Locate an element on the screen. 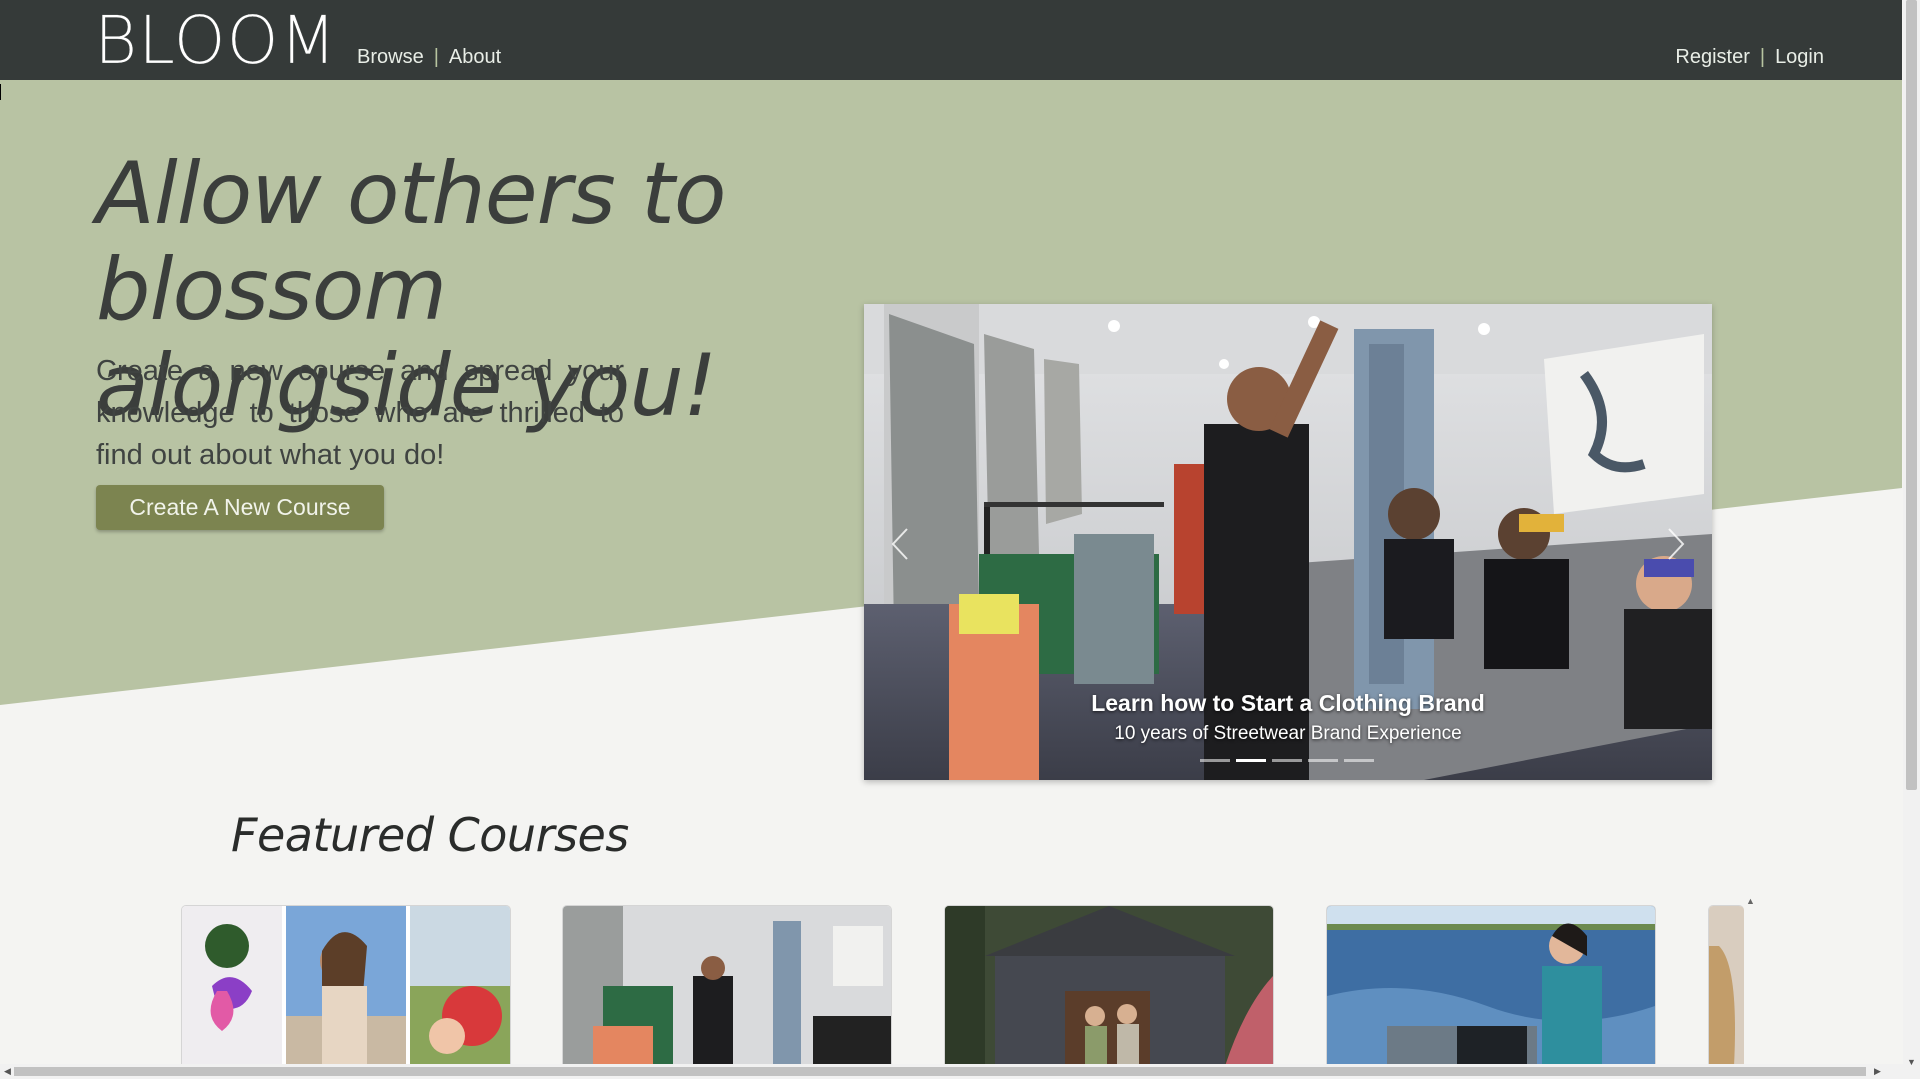  nav-login-link: Login is located at coordinates (1799, 57).